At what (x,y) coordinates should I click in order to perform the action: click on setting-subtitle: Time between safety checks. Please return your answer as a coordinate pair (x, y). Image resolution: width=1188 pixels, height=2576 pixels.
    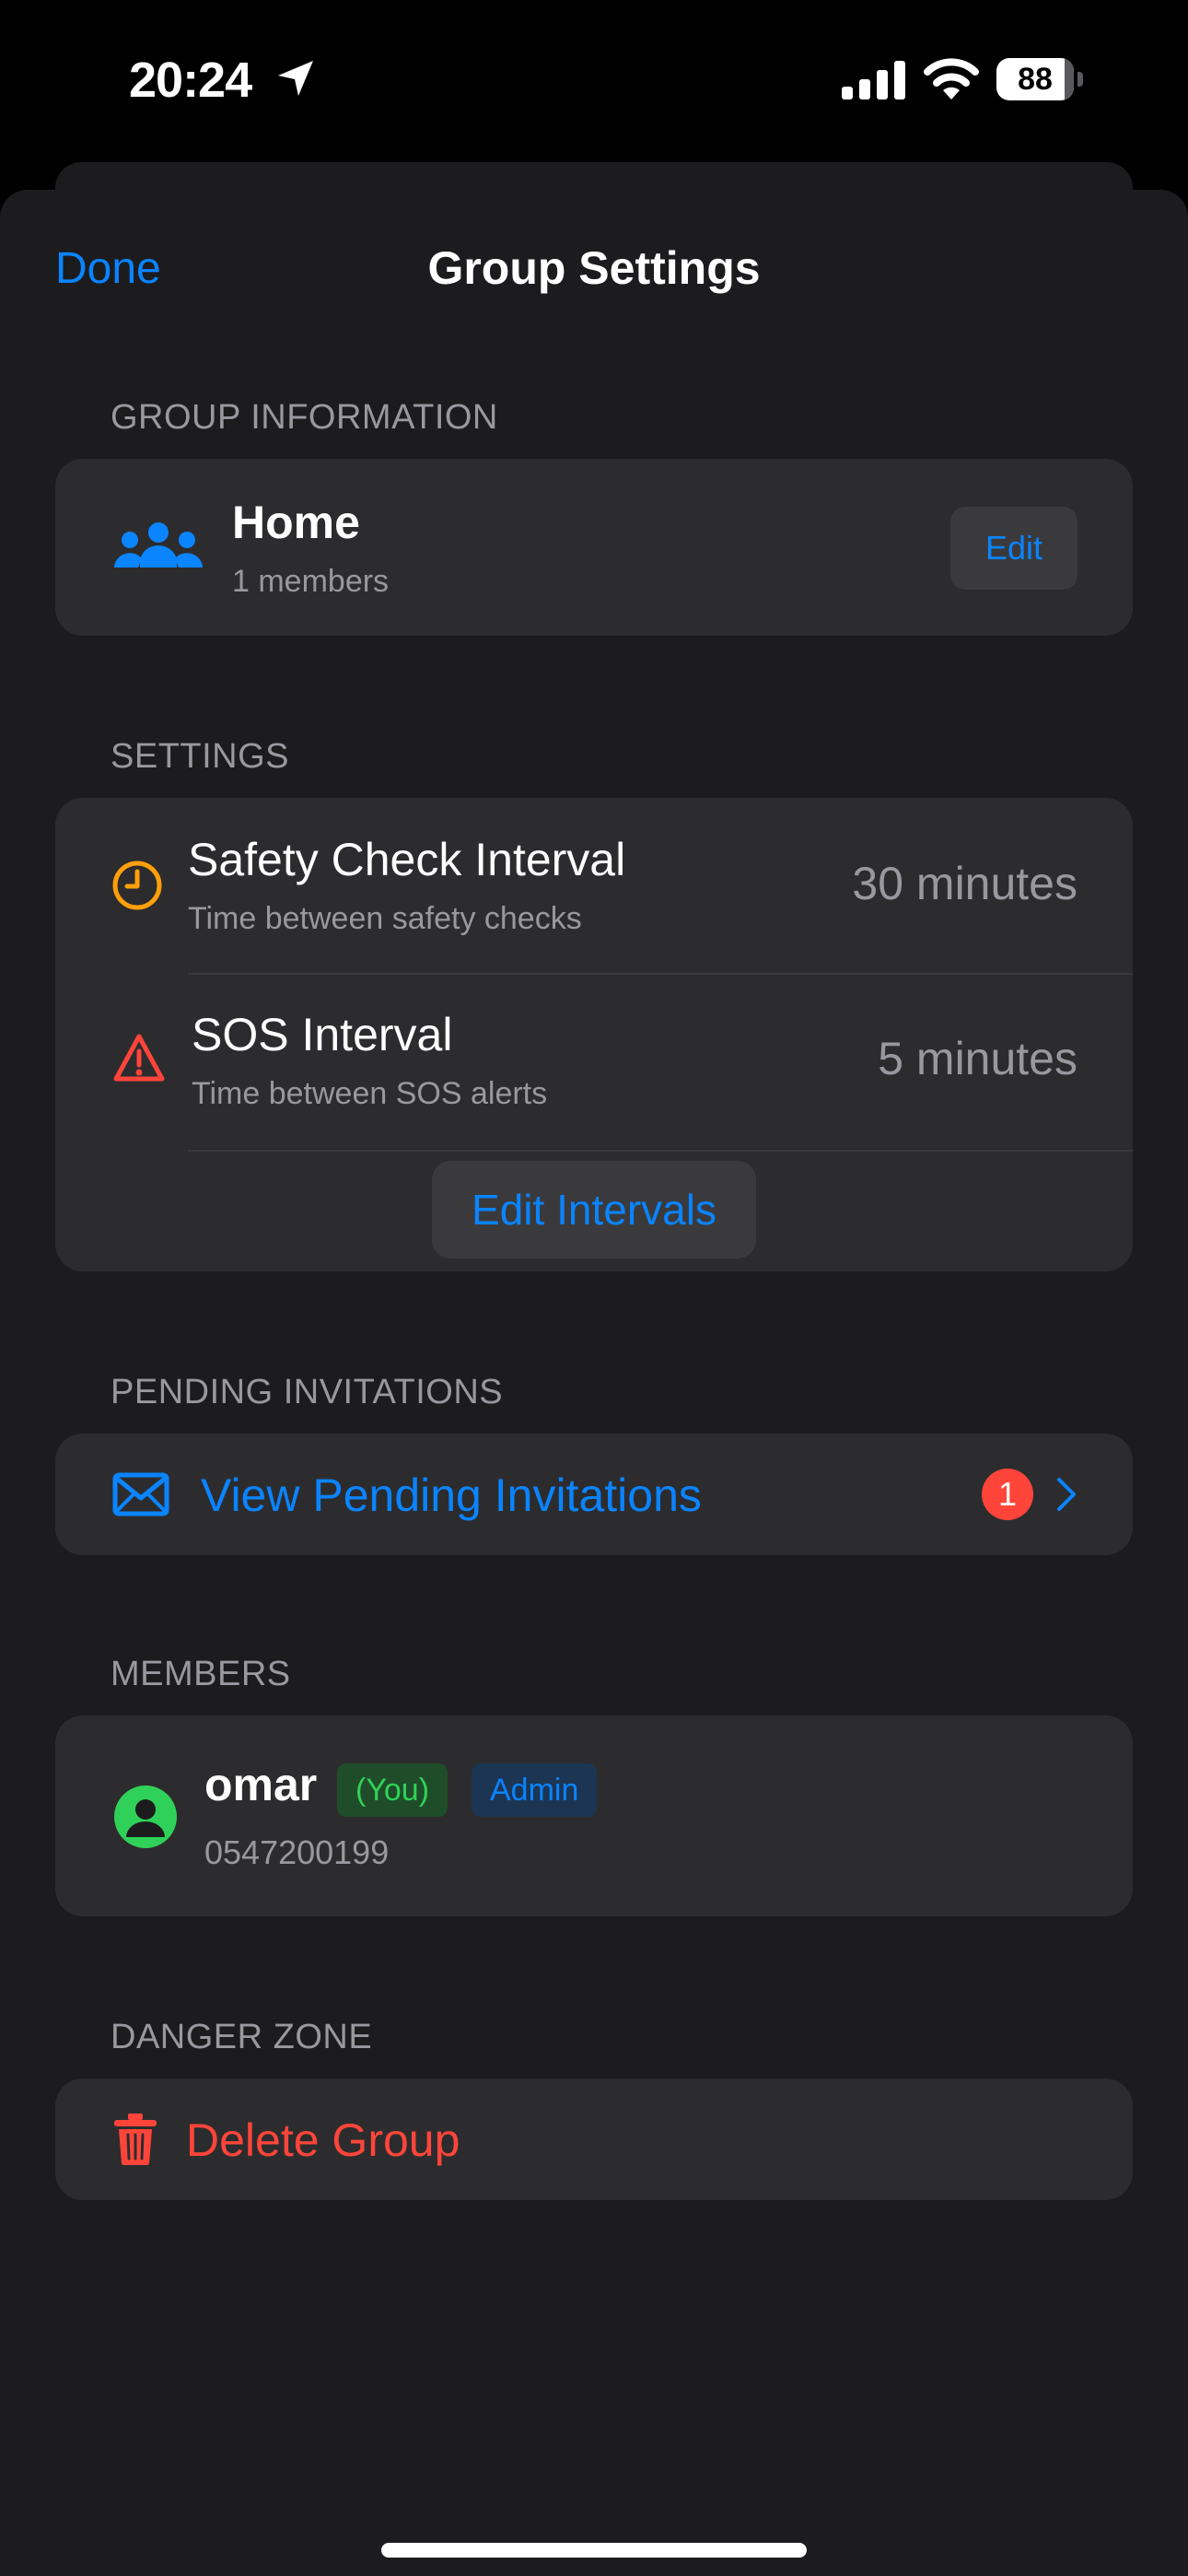
    Looking at the image, I should click on (385, 918).